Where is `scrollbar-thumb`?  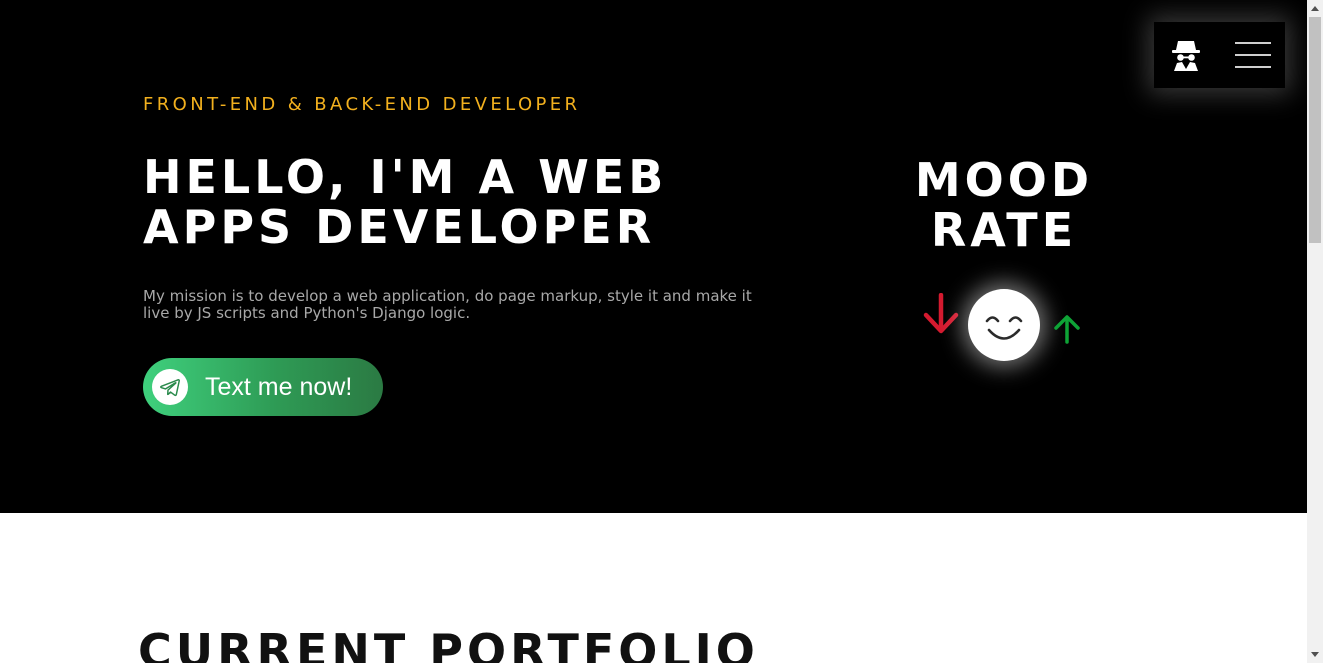
scrollbar-thumb is located at coordinates (1315, 130).